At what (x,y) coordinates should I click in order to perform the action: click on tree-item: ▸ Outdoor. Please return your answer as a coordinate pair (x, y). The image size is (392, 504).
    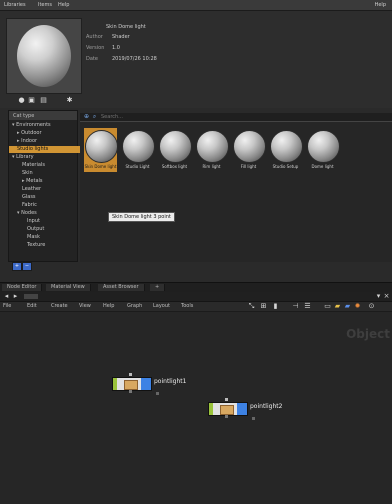
    Looking at the image, I should click on (47, 133).